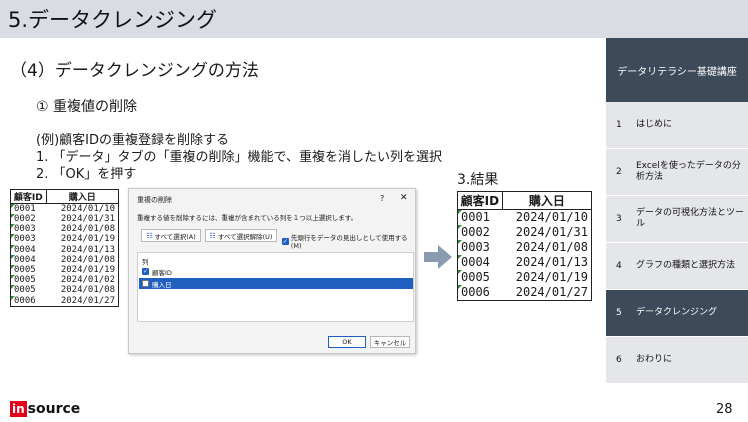  Describe the element at coordinates (154, 200) in the screenshot. I see `dialog-title: 重複の削除` at that location.